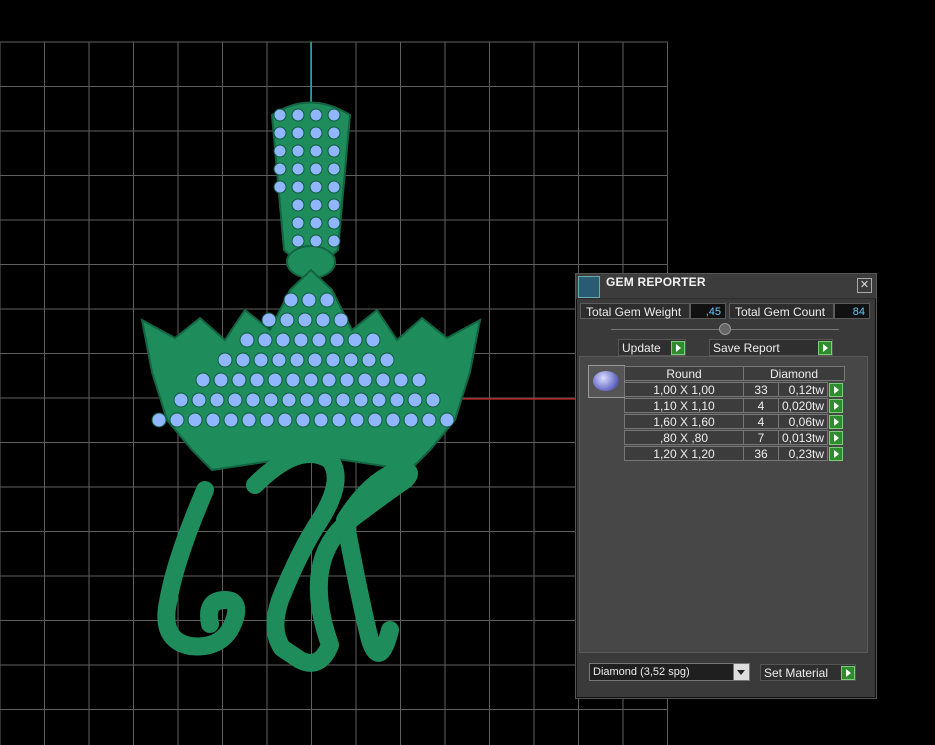 The width and height of the screenshot is (935, 745). What do you see at coordinates (864, 285) in the screenshot?
I see `close-button: ✕` at bounding box center [864, 285].